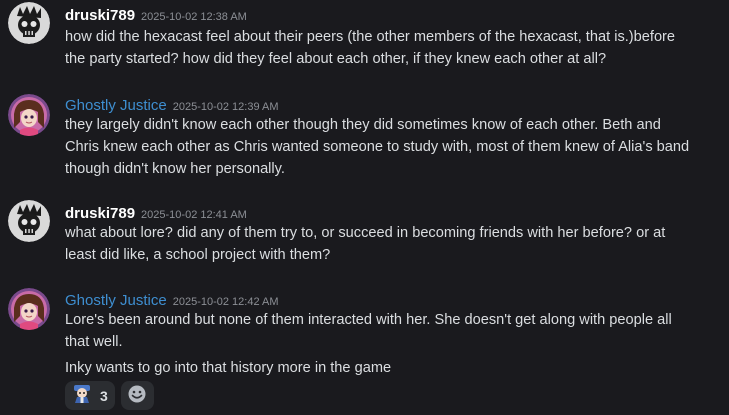 Image resolution: width=729 pixels, height=415 pixels. What do you see at coordinates (194, 17) in the screenshot?
I see `timestamp: 2025-10-02 12:38 AM` at bounding box center [194, 17].